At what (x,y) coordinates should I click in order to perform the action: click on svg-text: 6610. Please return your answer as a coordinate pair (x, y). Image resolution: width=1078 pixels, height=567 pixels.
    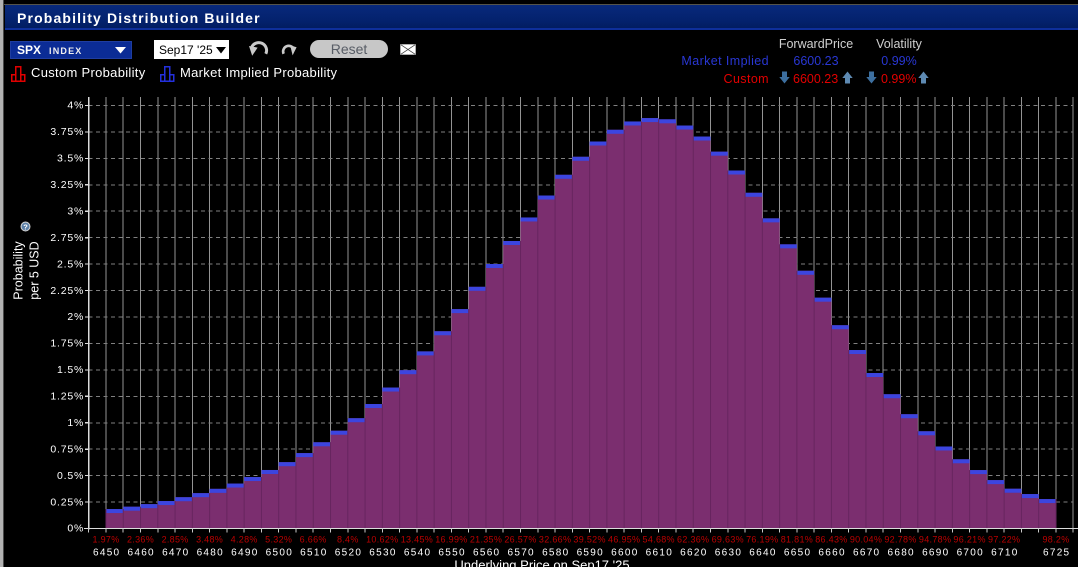
    Looking at the image, I should click on (659, 553).